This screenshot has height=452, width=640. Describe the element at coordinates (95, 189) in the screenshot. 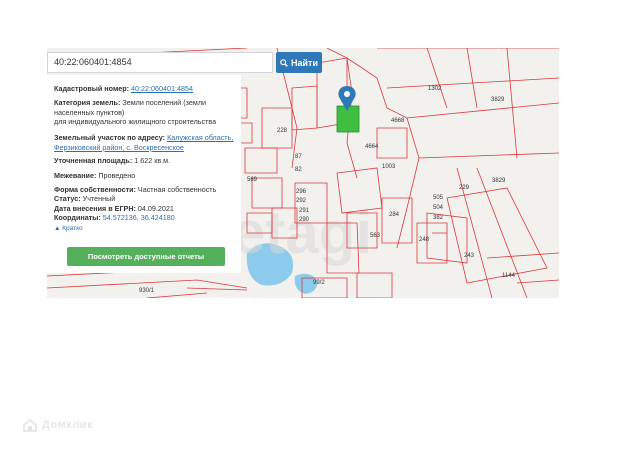

I see `ownership-label: Форма собственности:` at that location.